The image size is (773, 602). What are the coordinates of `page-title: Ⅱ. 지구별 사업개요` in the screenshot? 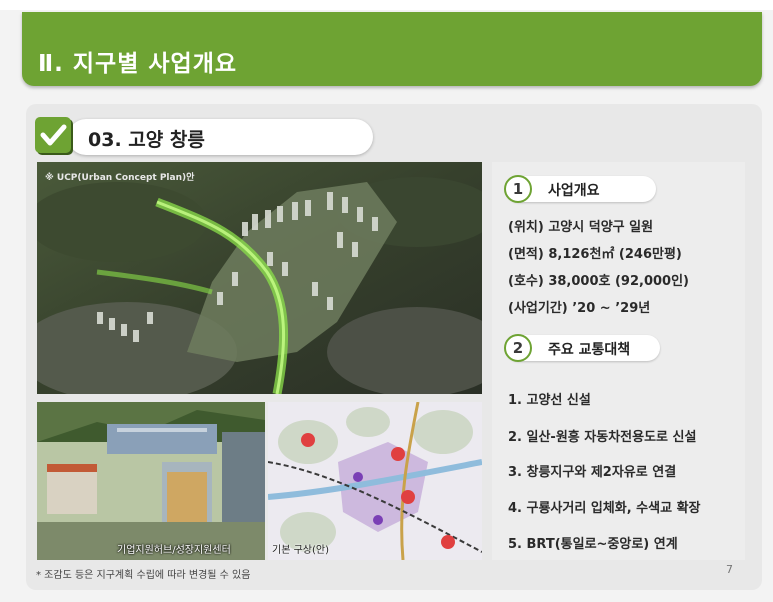 It's located at (138, 64).